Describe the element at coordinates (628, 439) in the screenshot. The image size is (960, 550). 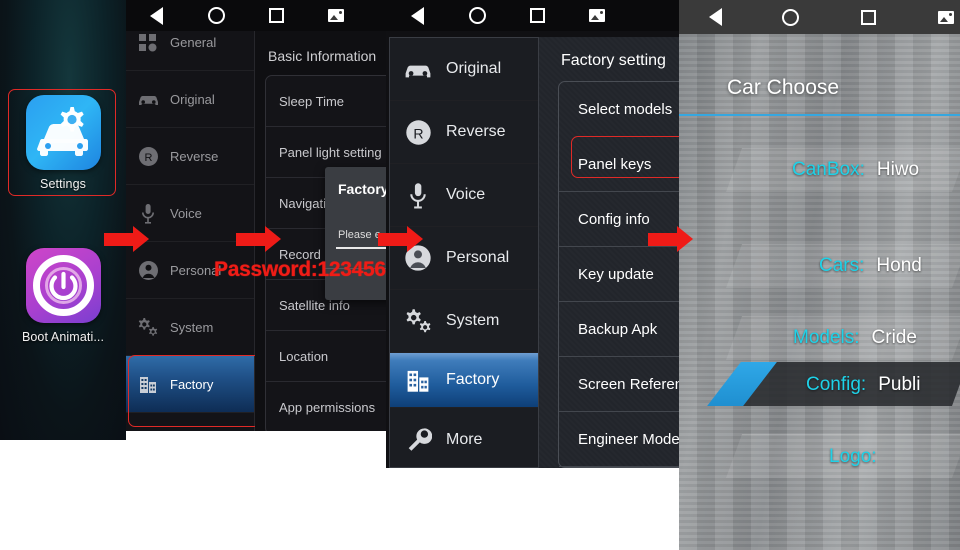
I see `row-label: Engineer Mode` at that location.